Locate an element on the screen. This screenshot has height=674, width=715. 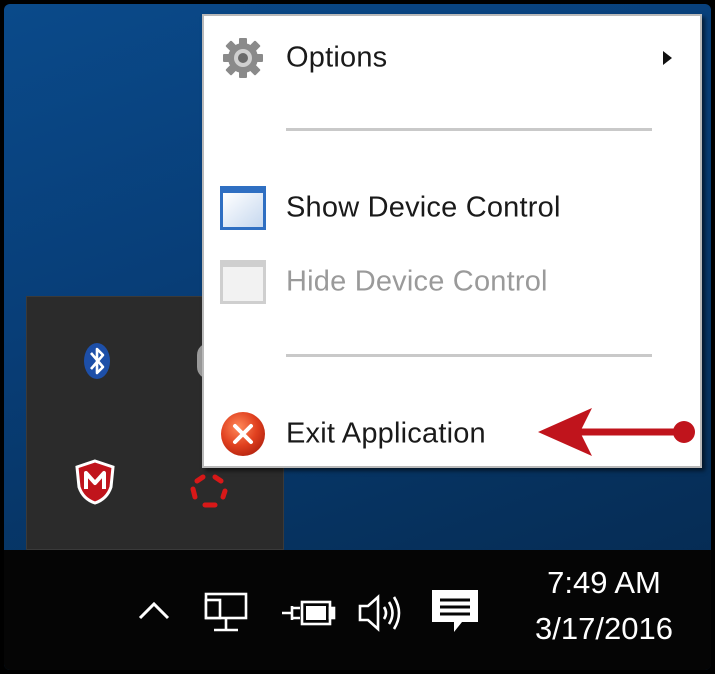
clock: 7:49 AM 3/17/2016 is located at coordinates (604, 606).